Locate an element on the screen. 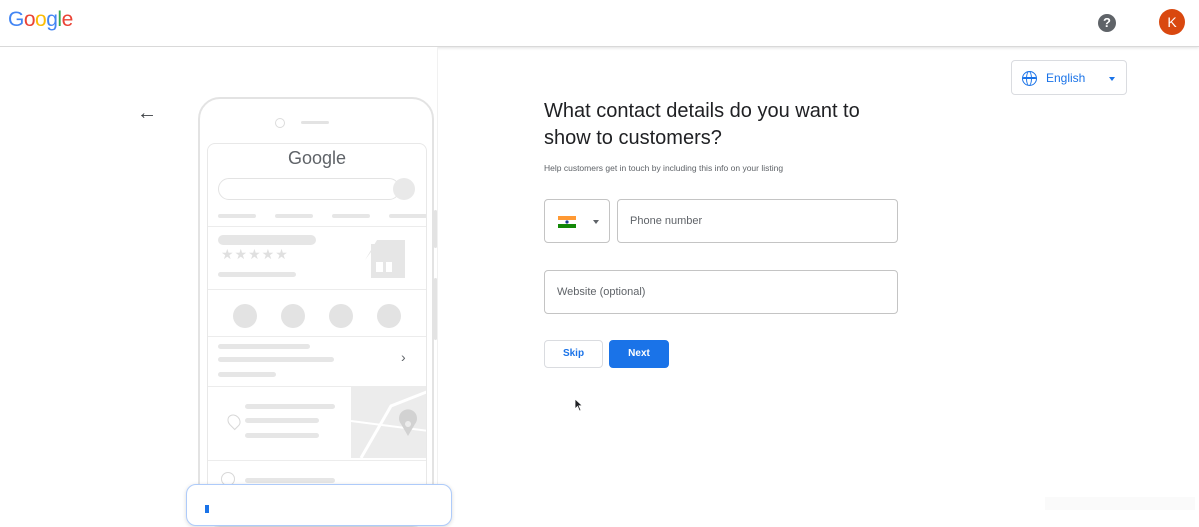  bookmark-icon is located at coordinates (341, 316).